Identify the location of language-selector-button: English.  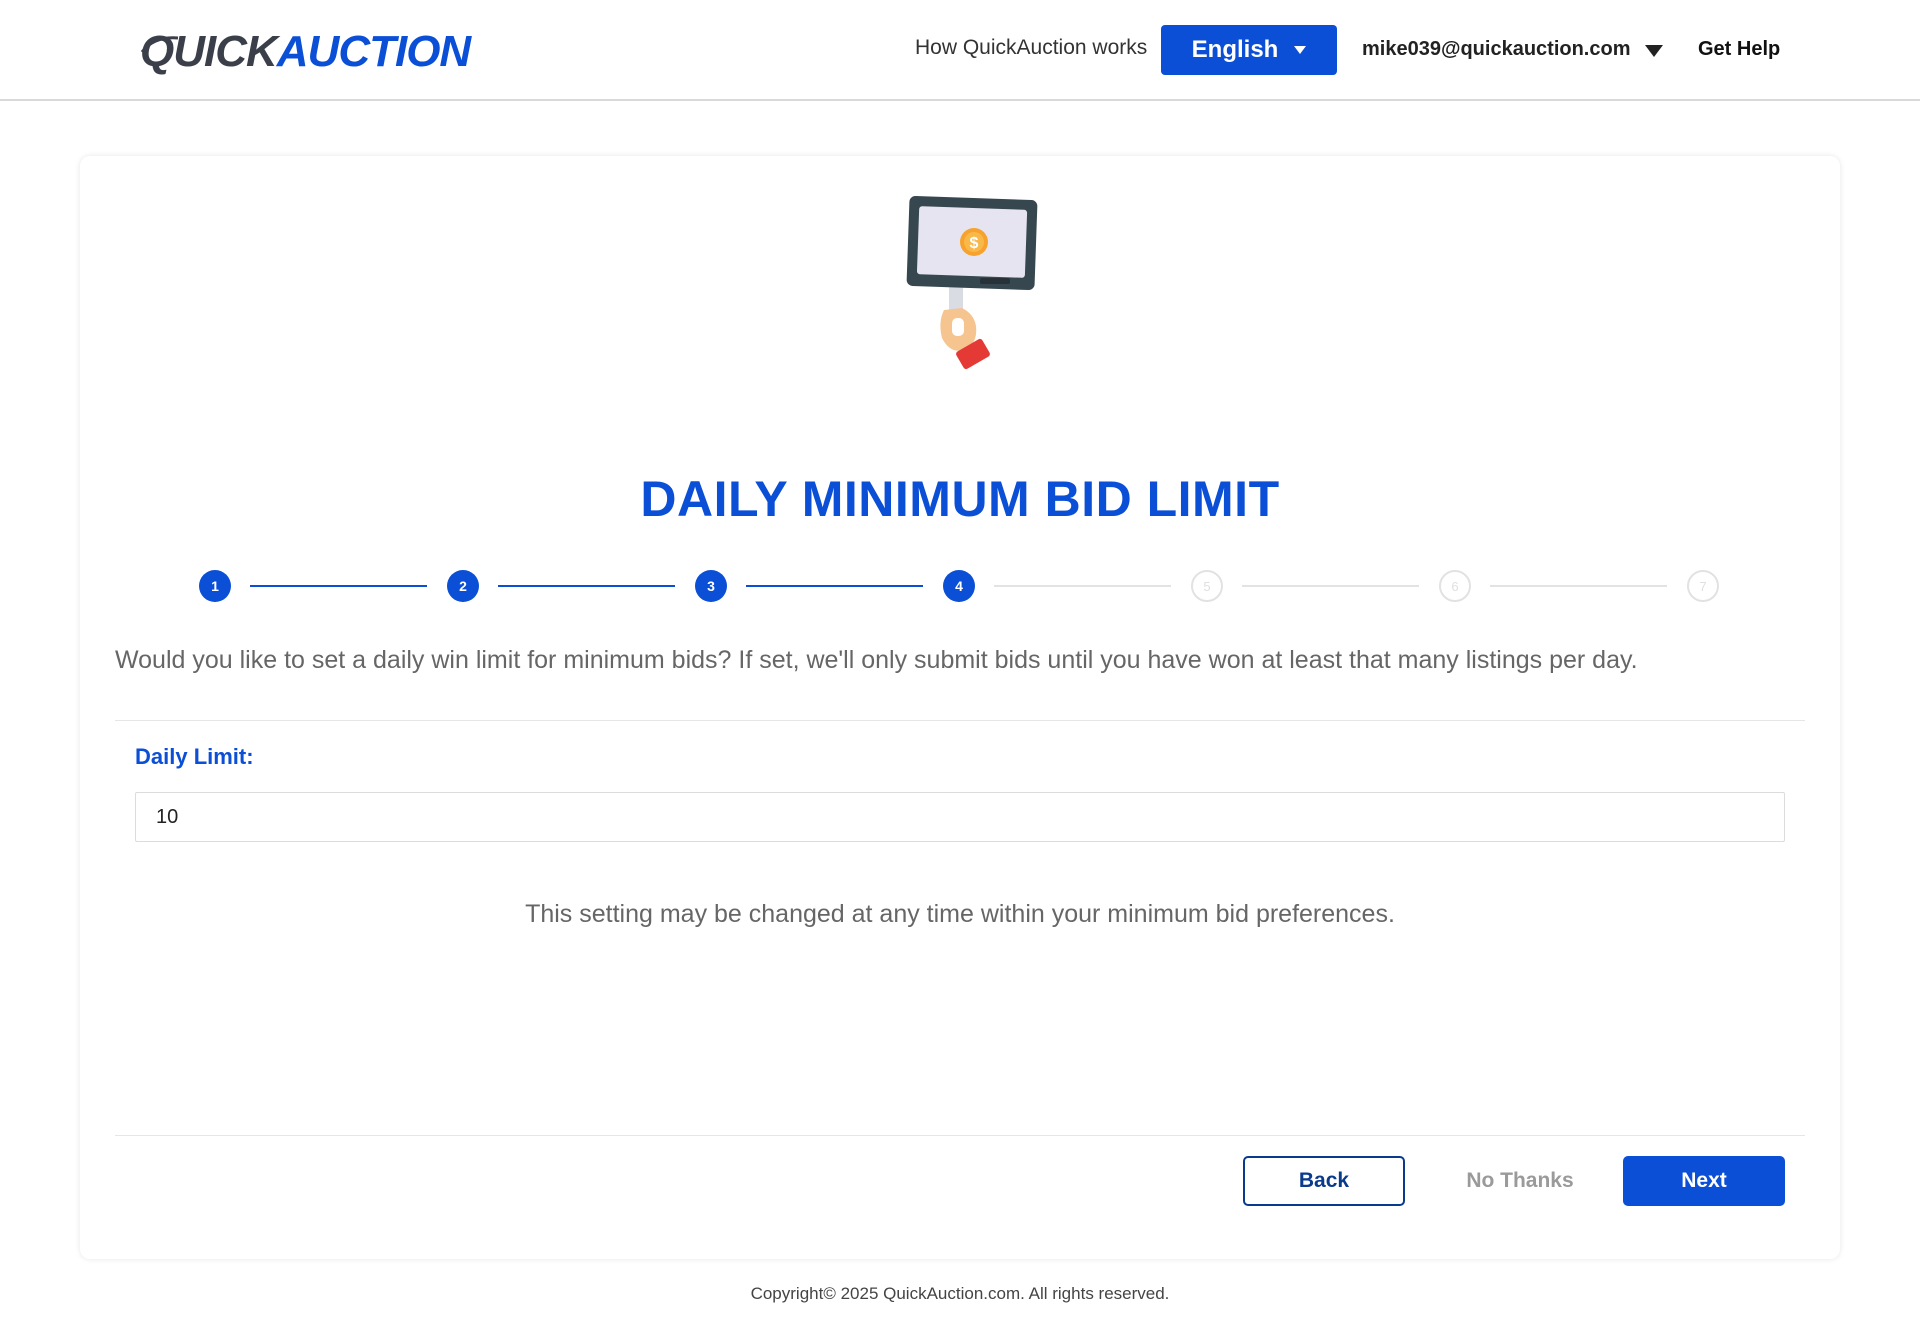
(1249, 50).